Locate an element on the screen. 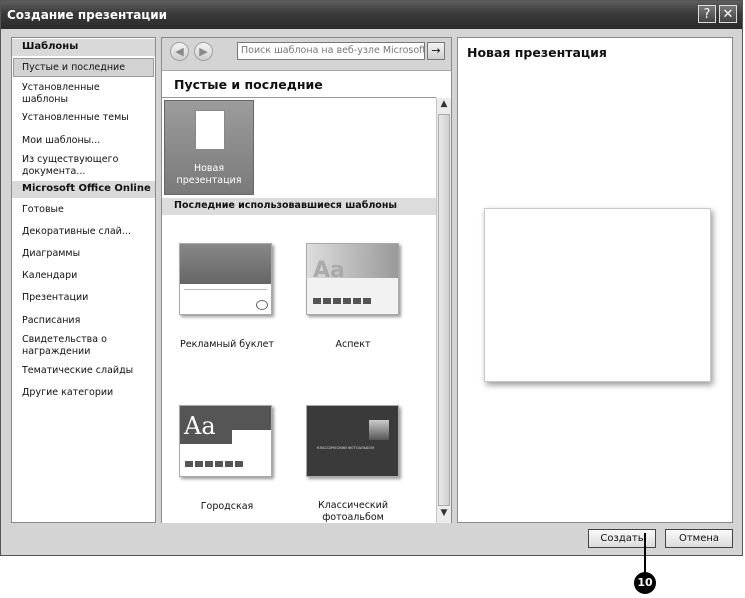 The width and height of the screenshot is (745, 598). sidebar-item-installed-templates: Установленные шаблоны is located at coordinates (72, 94).